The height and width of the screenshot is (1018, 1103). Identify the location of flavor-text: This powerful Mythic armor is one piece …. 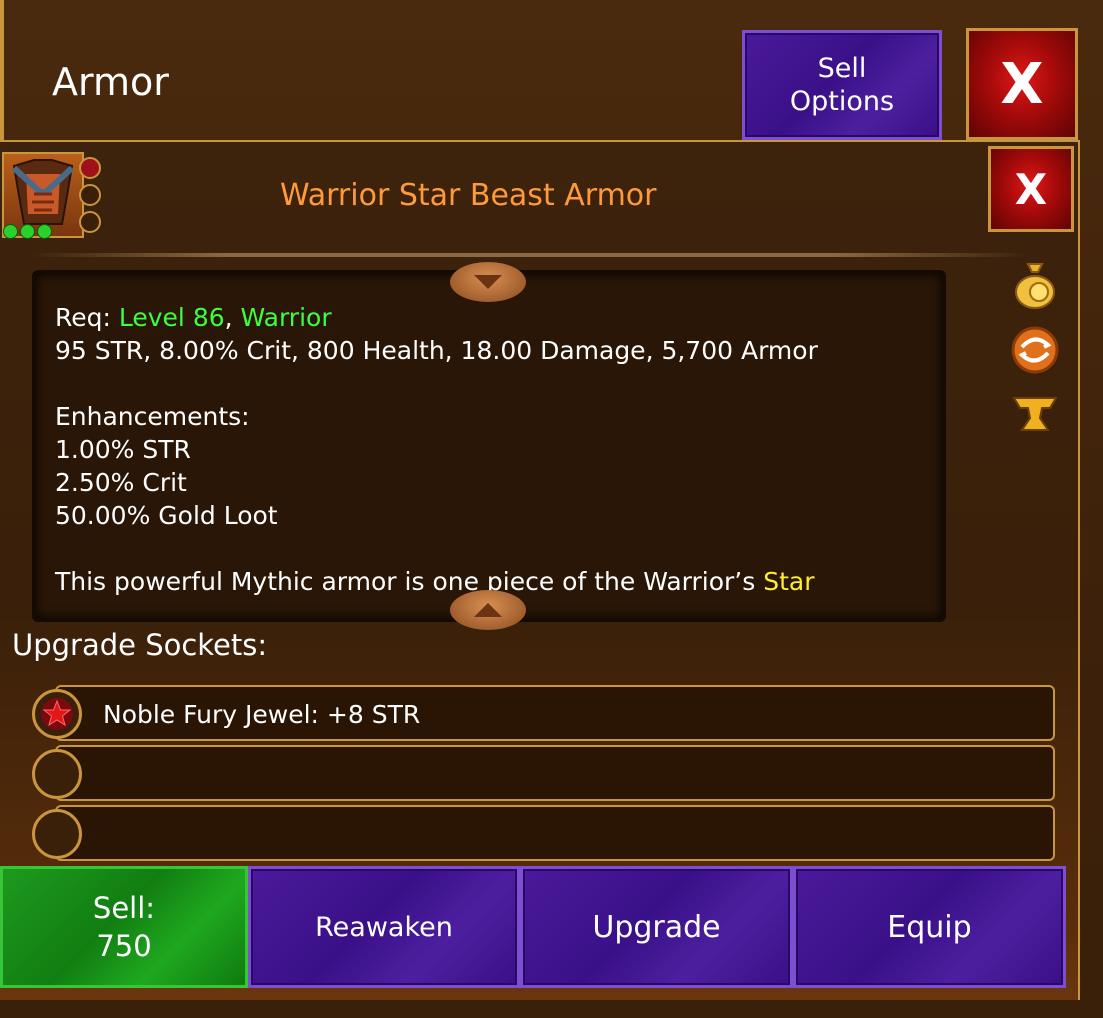
(409, 581).